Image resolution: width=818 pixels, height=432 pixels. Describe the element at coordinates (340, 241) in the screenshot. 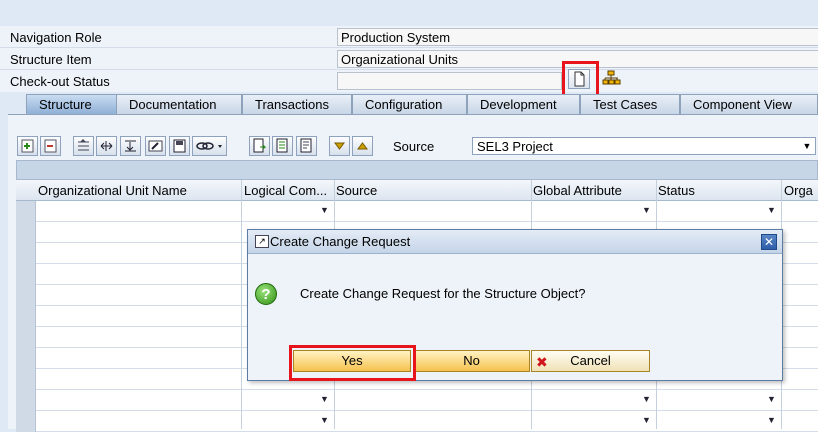

I see `dialog-title: Create Change Request` at that location.